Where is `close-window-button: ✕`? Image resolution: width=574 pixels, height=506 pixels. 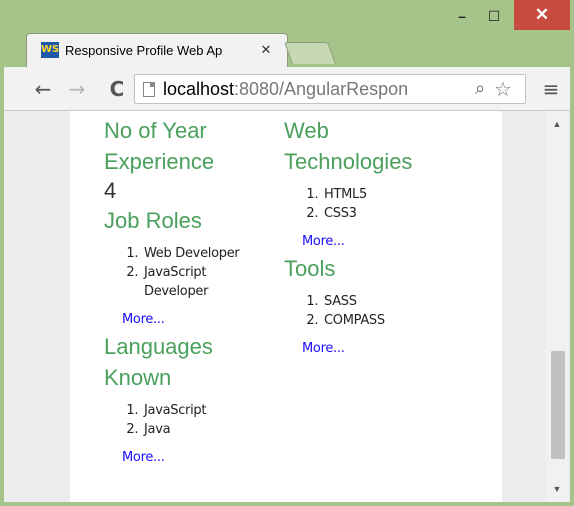
close-window-button: ✕ is located at coordinates (542, 15).